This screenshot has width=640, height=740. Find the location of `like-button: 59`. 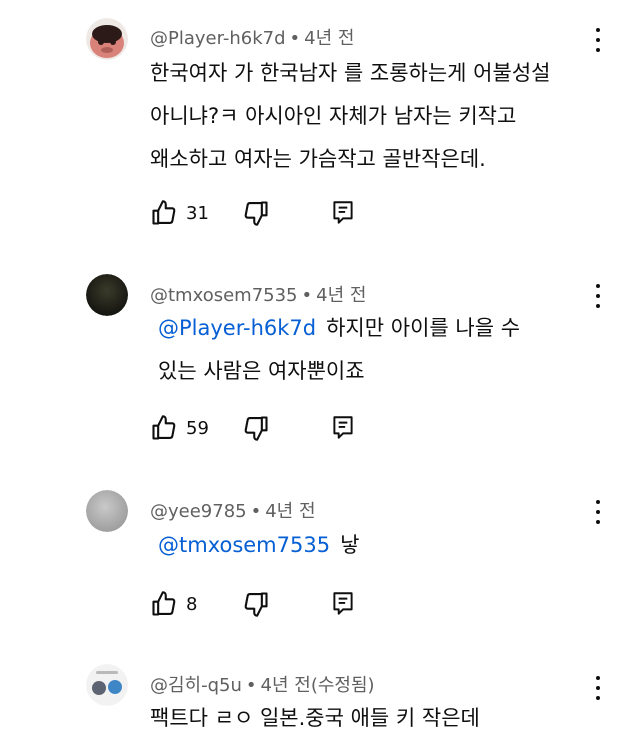

like-button: 59 is located at coordinates (196, 428).